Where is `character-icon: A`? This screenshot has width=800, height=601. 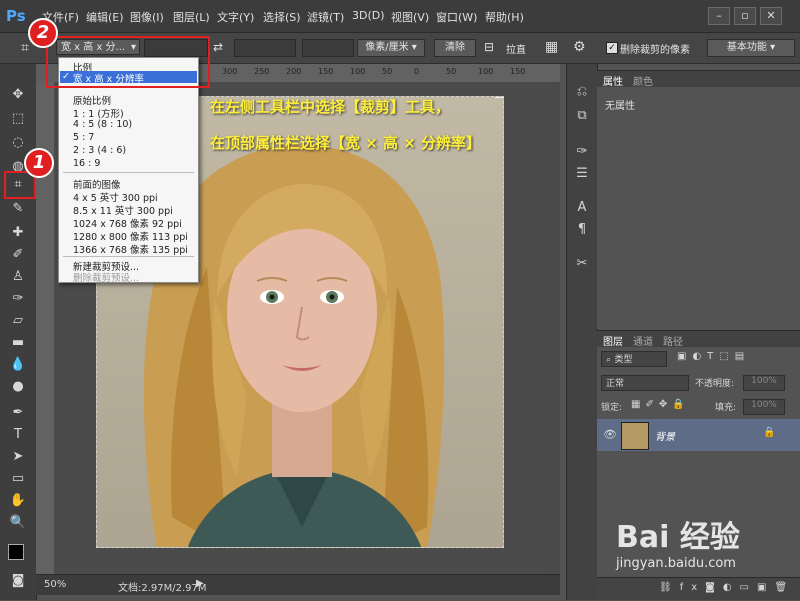 character-icon: A is located at coordinates (582, 208).